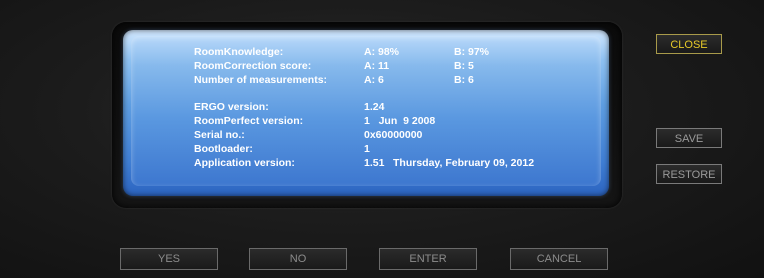 The height and width of the screenshot is (278, 764). What do you see at coordinates (374, 107) in the screenshot?
I see `ergo-version-value: 1.24` at bounding box center [374, 107].